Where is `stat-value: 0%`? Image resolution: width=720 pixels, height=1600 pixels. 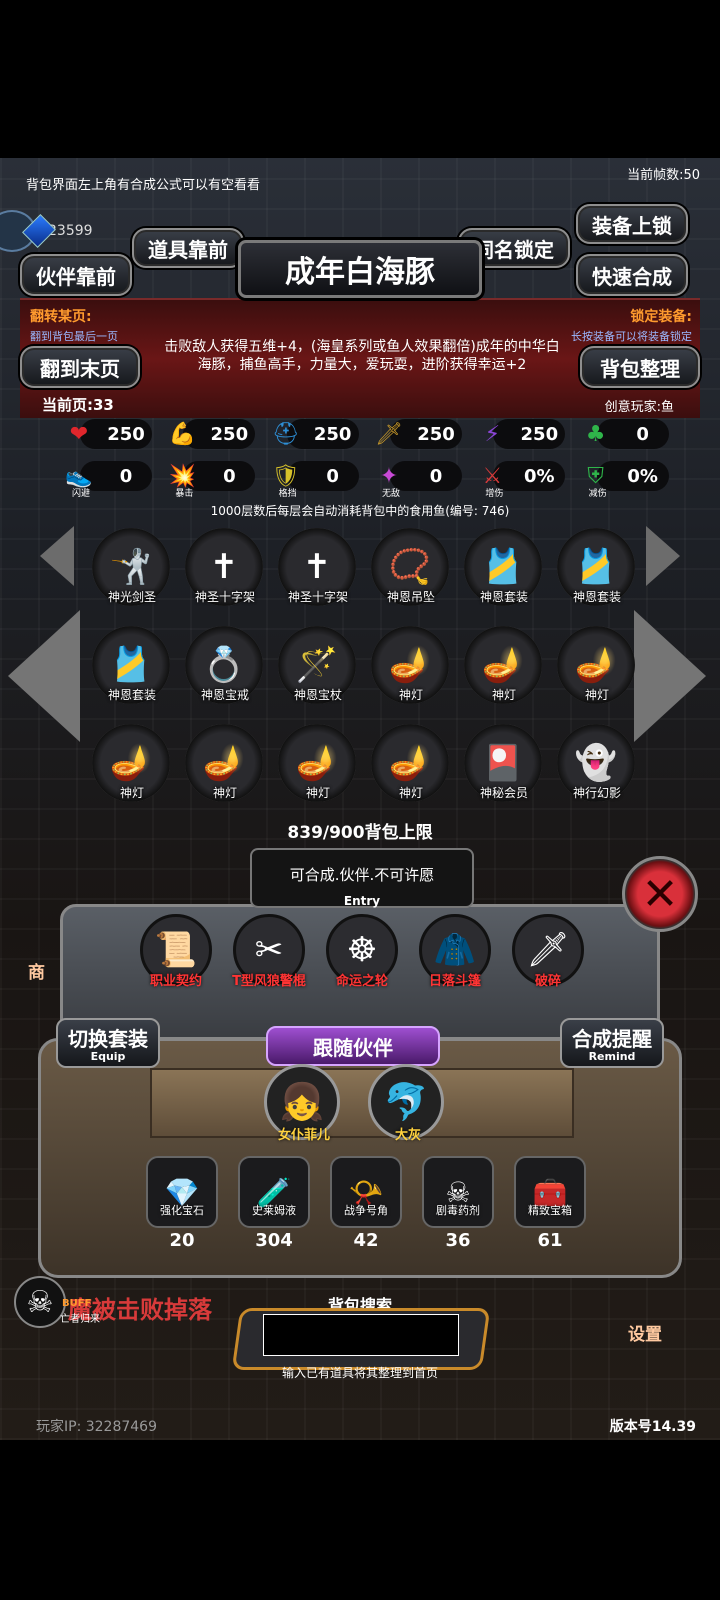
stat-value: 0% is located at coordinates (642, 476).